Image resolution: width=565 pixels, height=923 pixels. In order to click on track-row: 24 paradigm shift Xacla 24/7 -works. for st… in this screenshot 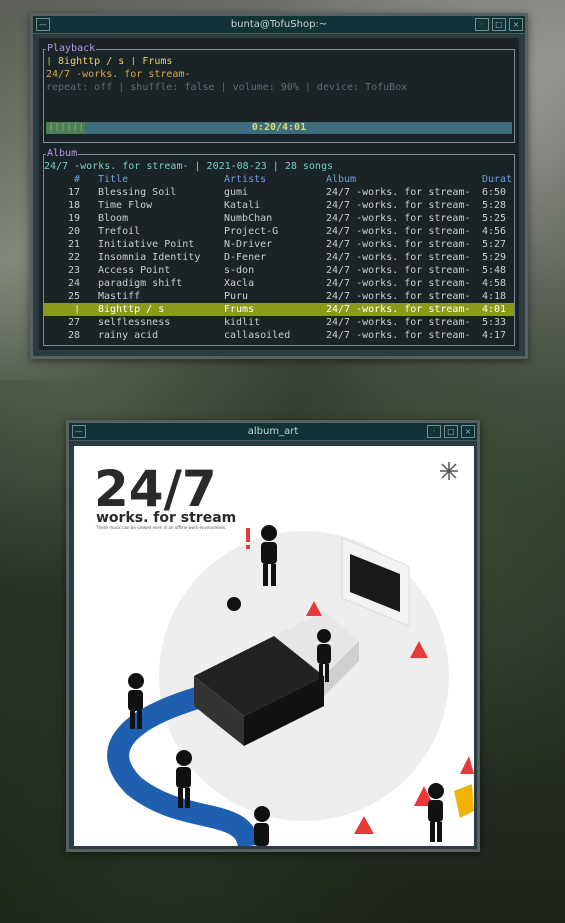, I will do `click(279, 283)`.